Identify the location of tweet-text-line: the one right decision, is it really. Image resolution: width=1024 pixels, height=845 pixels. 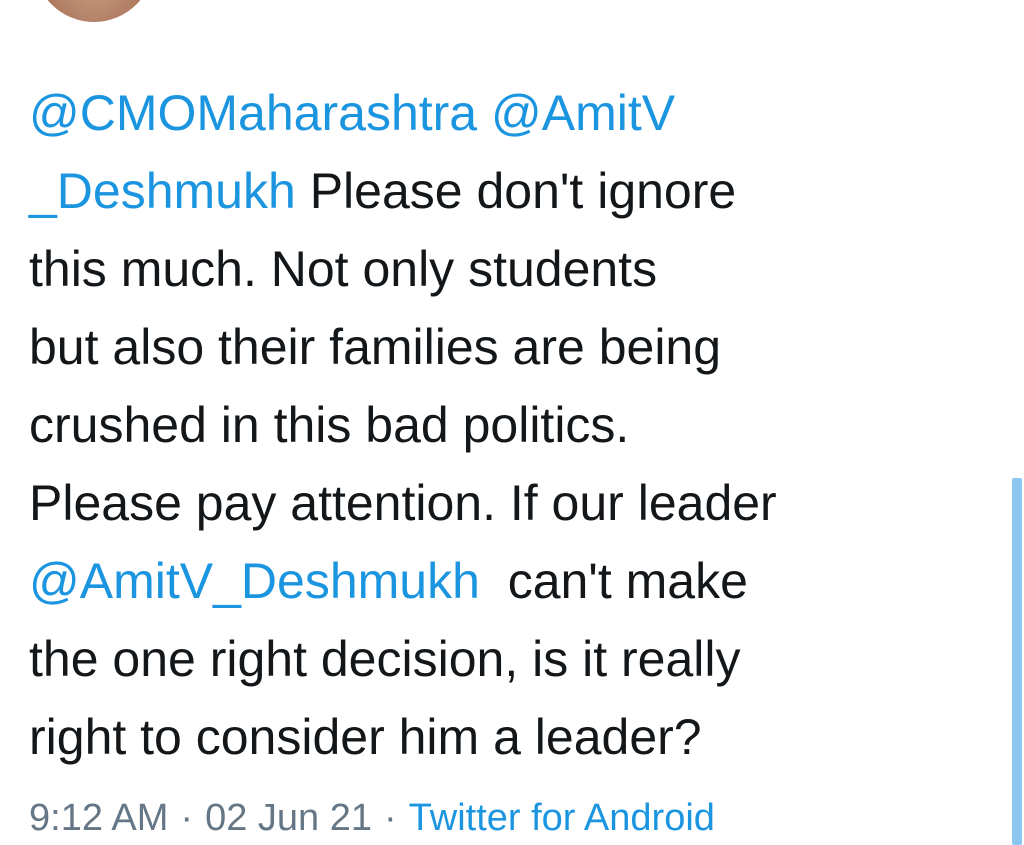
(509, 659).